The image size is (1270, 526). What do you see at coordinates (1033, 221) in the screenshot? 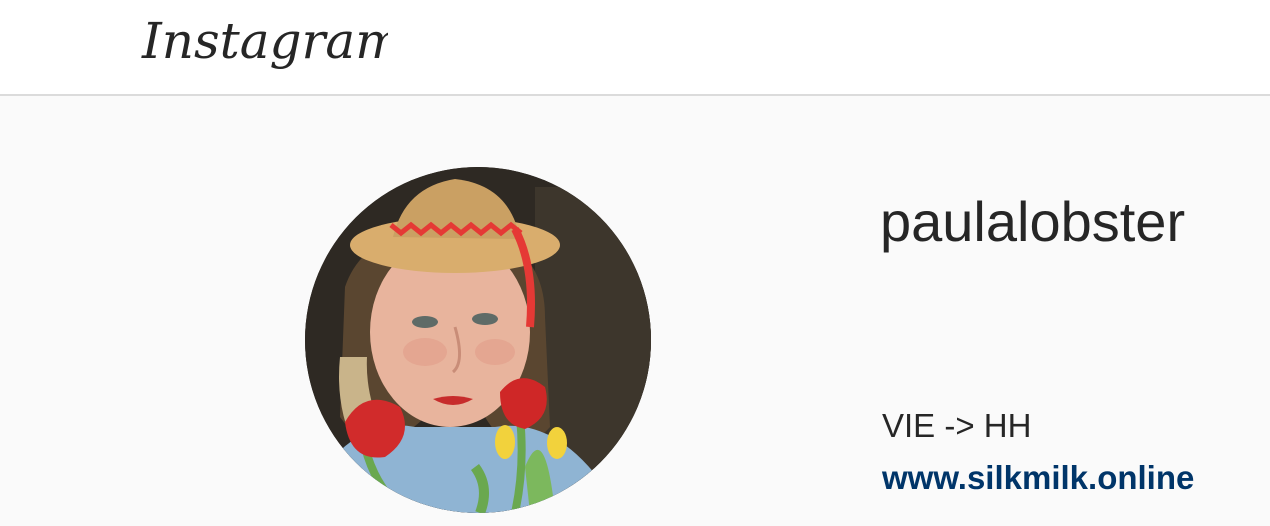
I see `profile-username: paulalobster` at bounding box center [1033, 221].